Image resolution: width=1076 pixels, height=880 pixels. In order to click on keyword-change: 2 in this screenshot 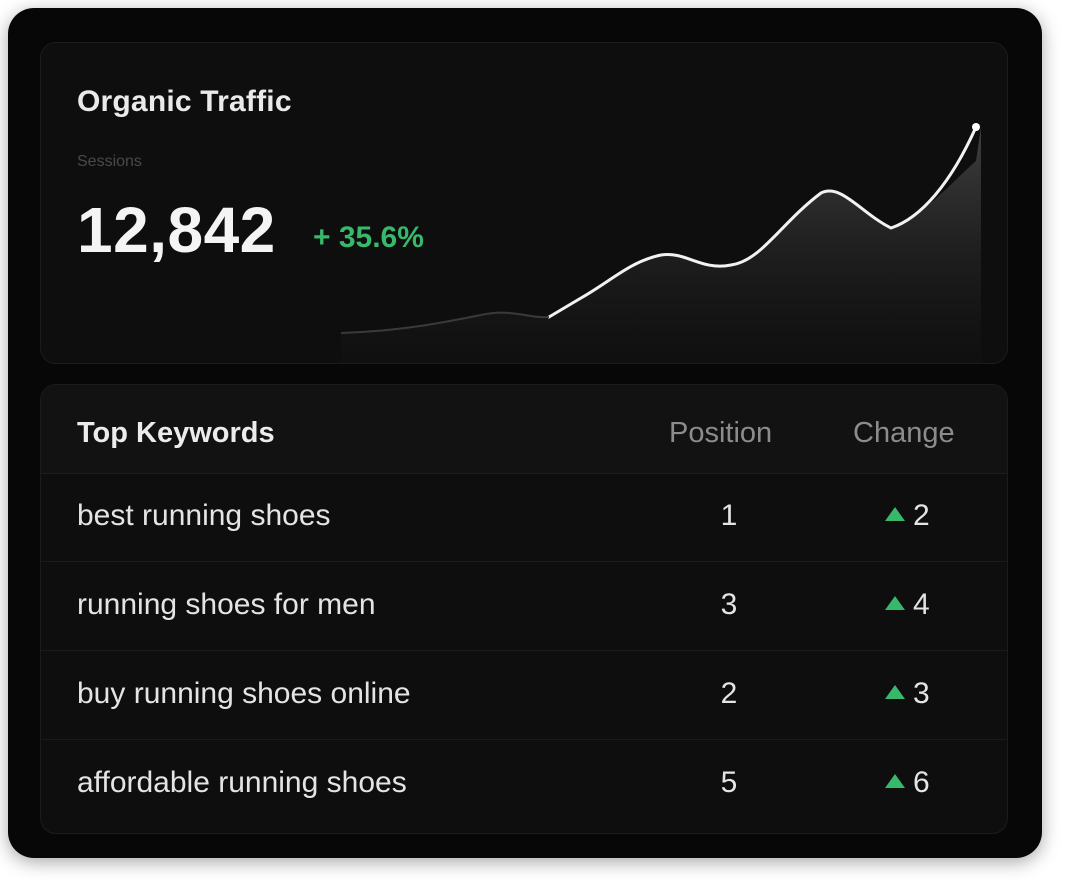, I will do `click(907, 516)`.